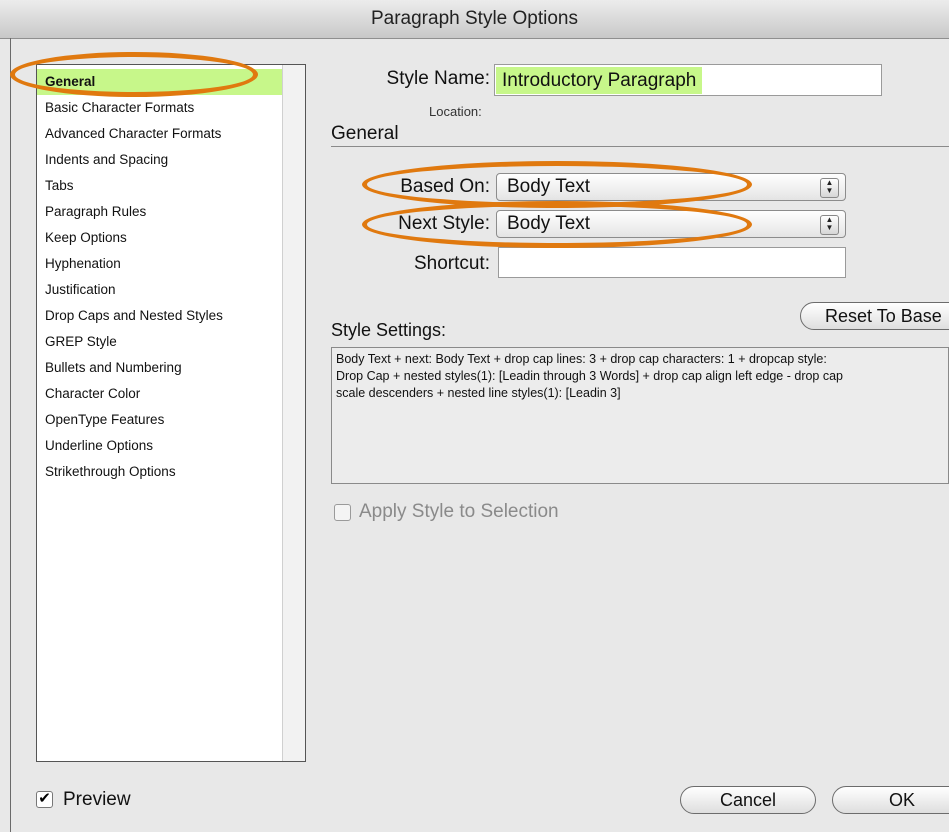 This screenshot has width=949, height=832. Describe the element at coordinates (672, 262) in the screenshot. I see `shortcut-field` at that location.